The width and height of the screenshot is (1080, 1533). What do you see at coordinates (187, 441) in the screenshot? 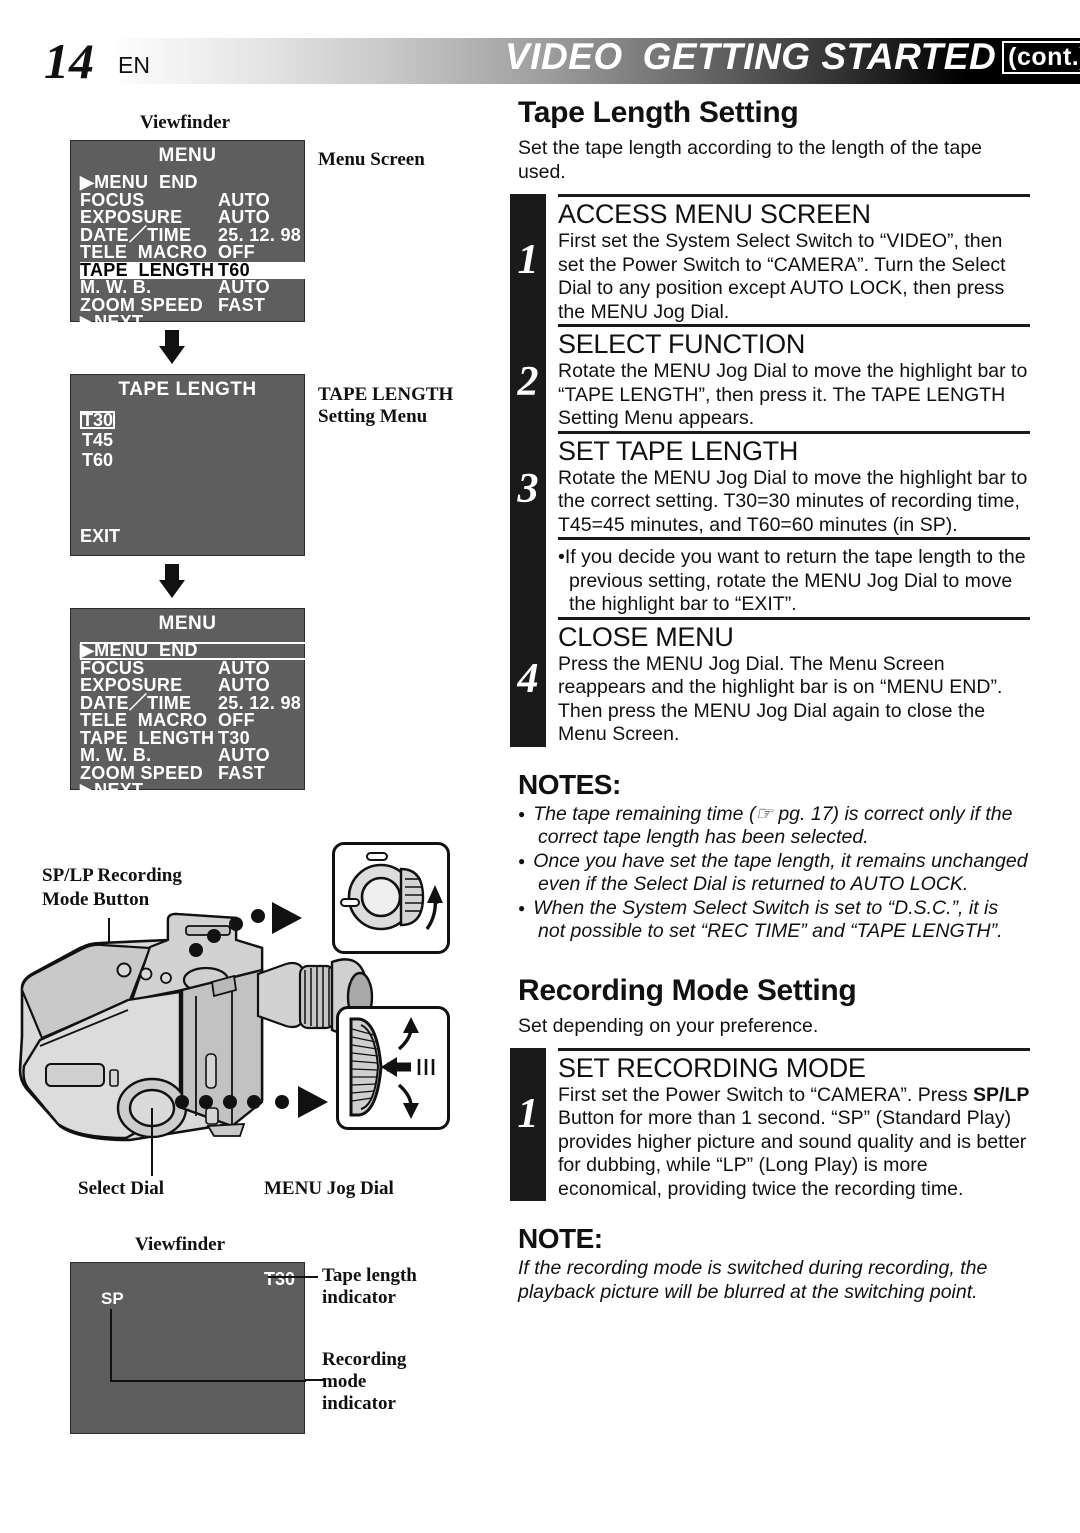
I see `tape-length-options: T30 T45 T60` at bounding box center [187, 441].